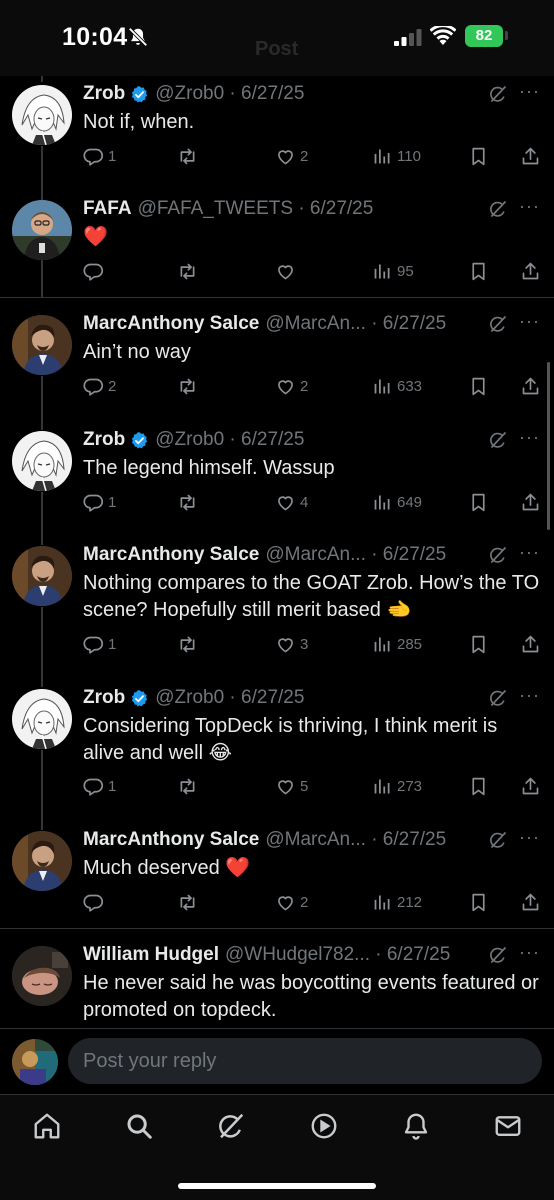  I want to click on messages-icon, so click(508, 1126).